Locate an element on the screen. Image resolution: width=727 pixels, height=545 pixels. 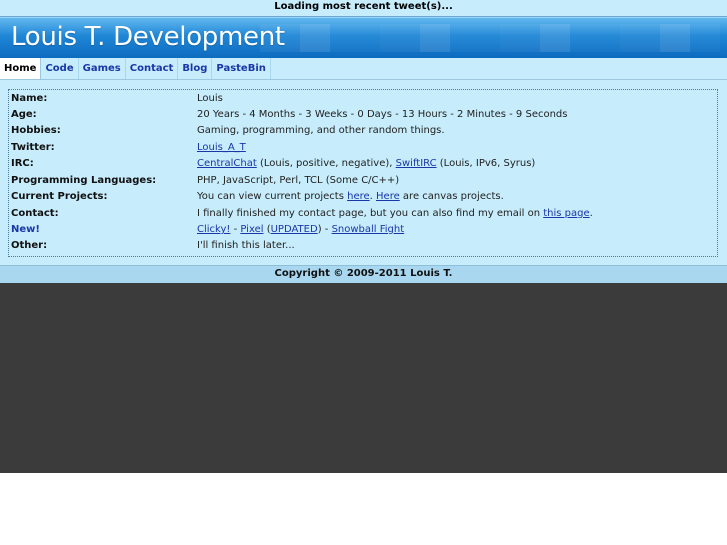
main-nav: Home Code Games Contact Blog PasteBin is located at coordinates (363, 69).